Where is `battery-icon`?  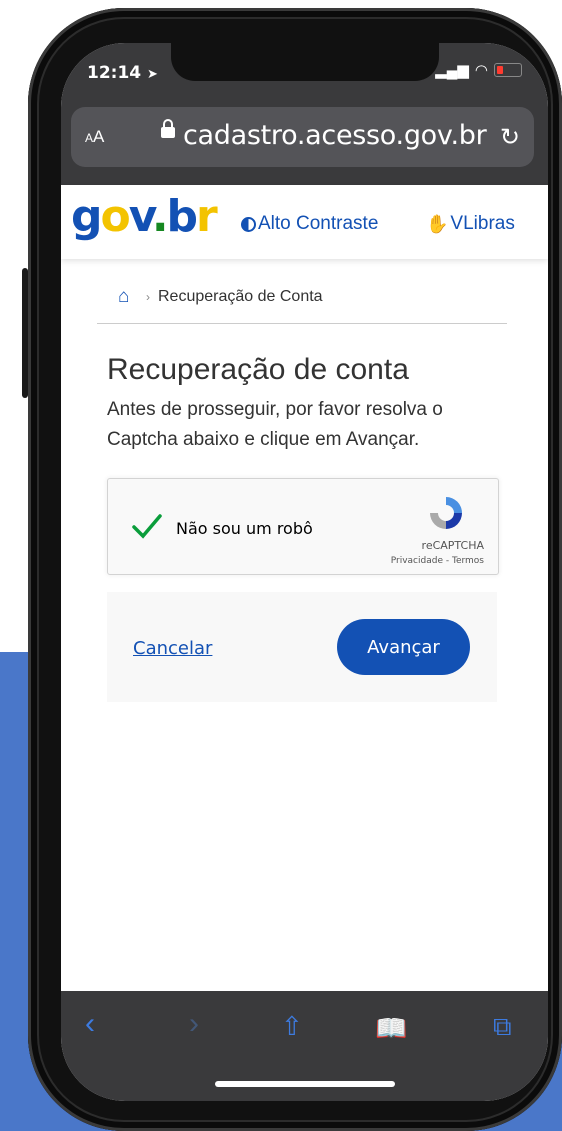 battery-icon is located at coordinates (508, 70).